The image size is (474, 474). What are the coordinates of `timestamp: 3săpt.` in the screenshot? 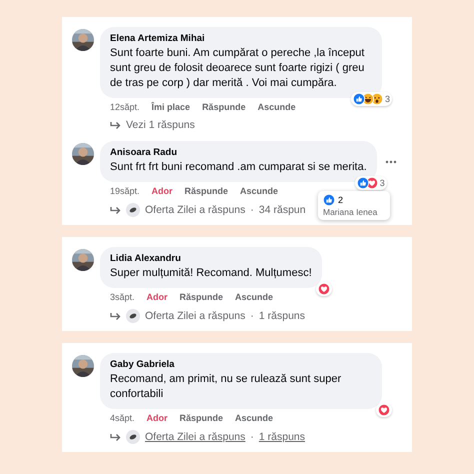 It's located at (122, 297).